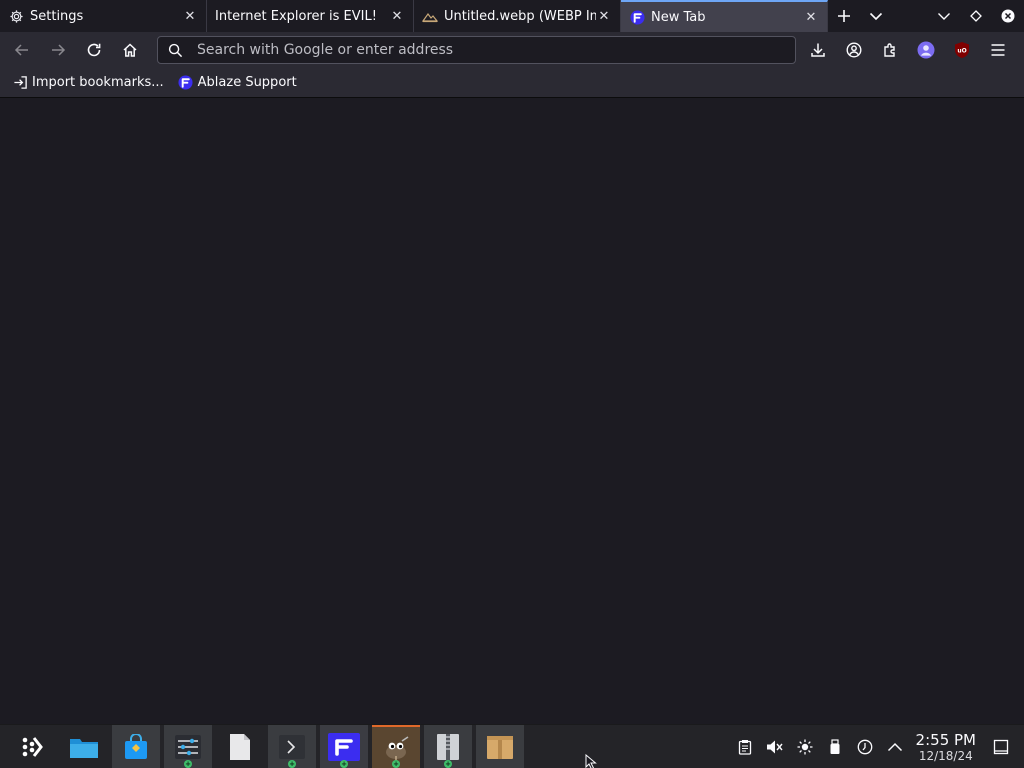 This screenshot has width=1024, height=768. I want to click on menu-button, so click(998, 50).